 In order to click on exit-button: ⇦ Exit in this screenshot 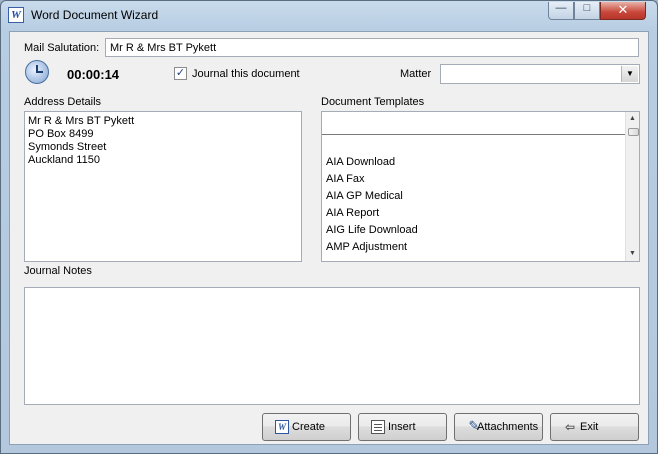, I will do `click(594, 427)`.